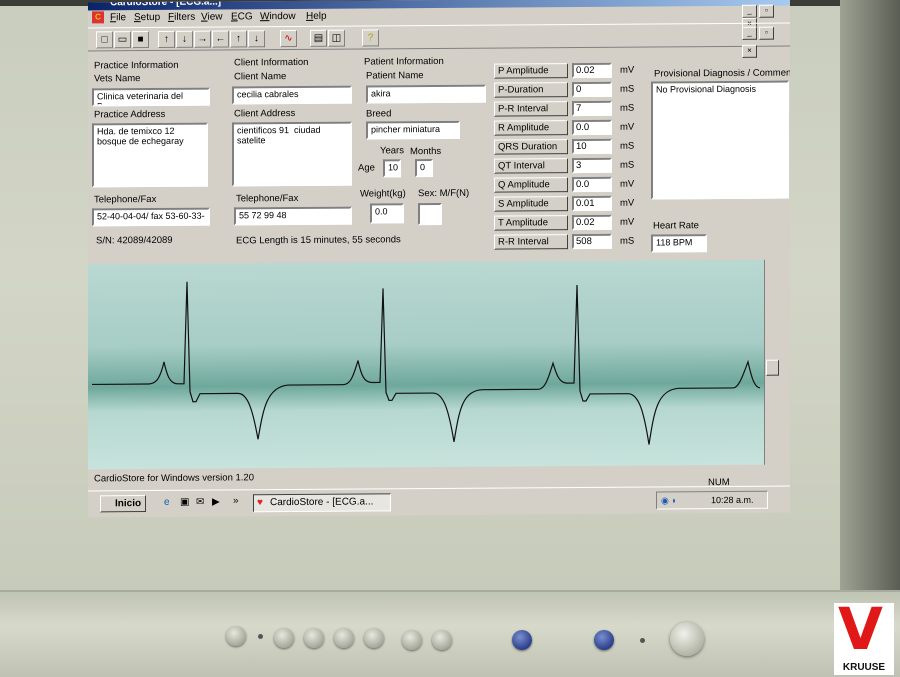 Image resolution: width=900 pixels, height=677 pixels. Describe the element at coordinates (424, 168) in the screenshot. I see `age-months-field: 0` at that location.